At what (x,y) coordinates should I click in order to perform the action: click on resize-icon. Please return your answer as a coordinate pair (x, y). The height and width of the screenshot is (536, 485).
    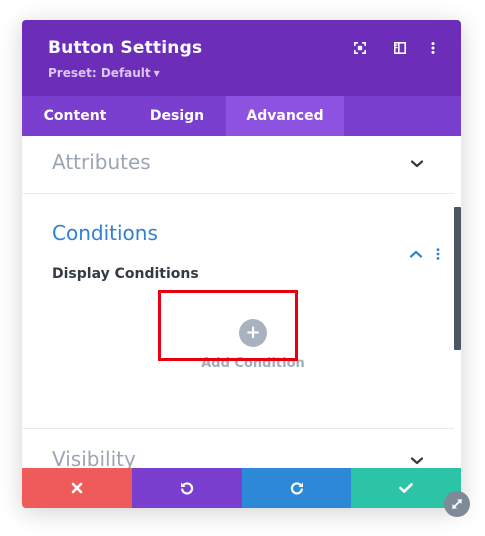
    Looking at the image, I should click on (457, 504).